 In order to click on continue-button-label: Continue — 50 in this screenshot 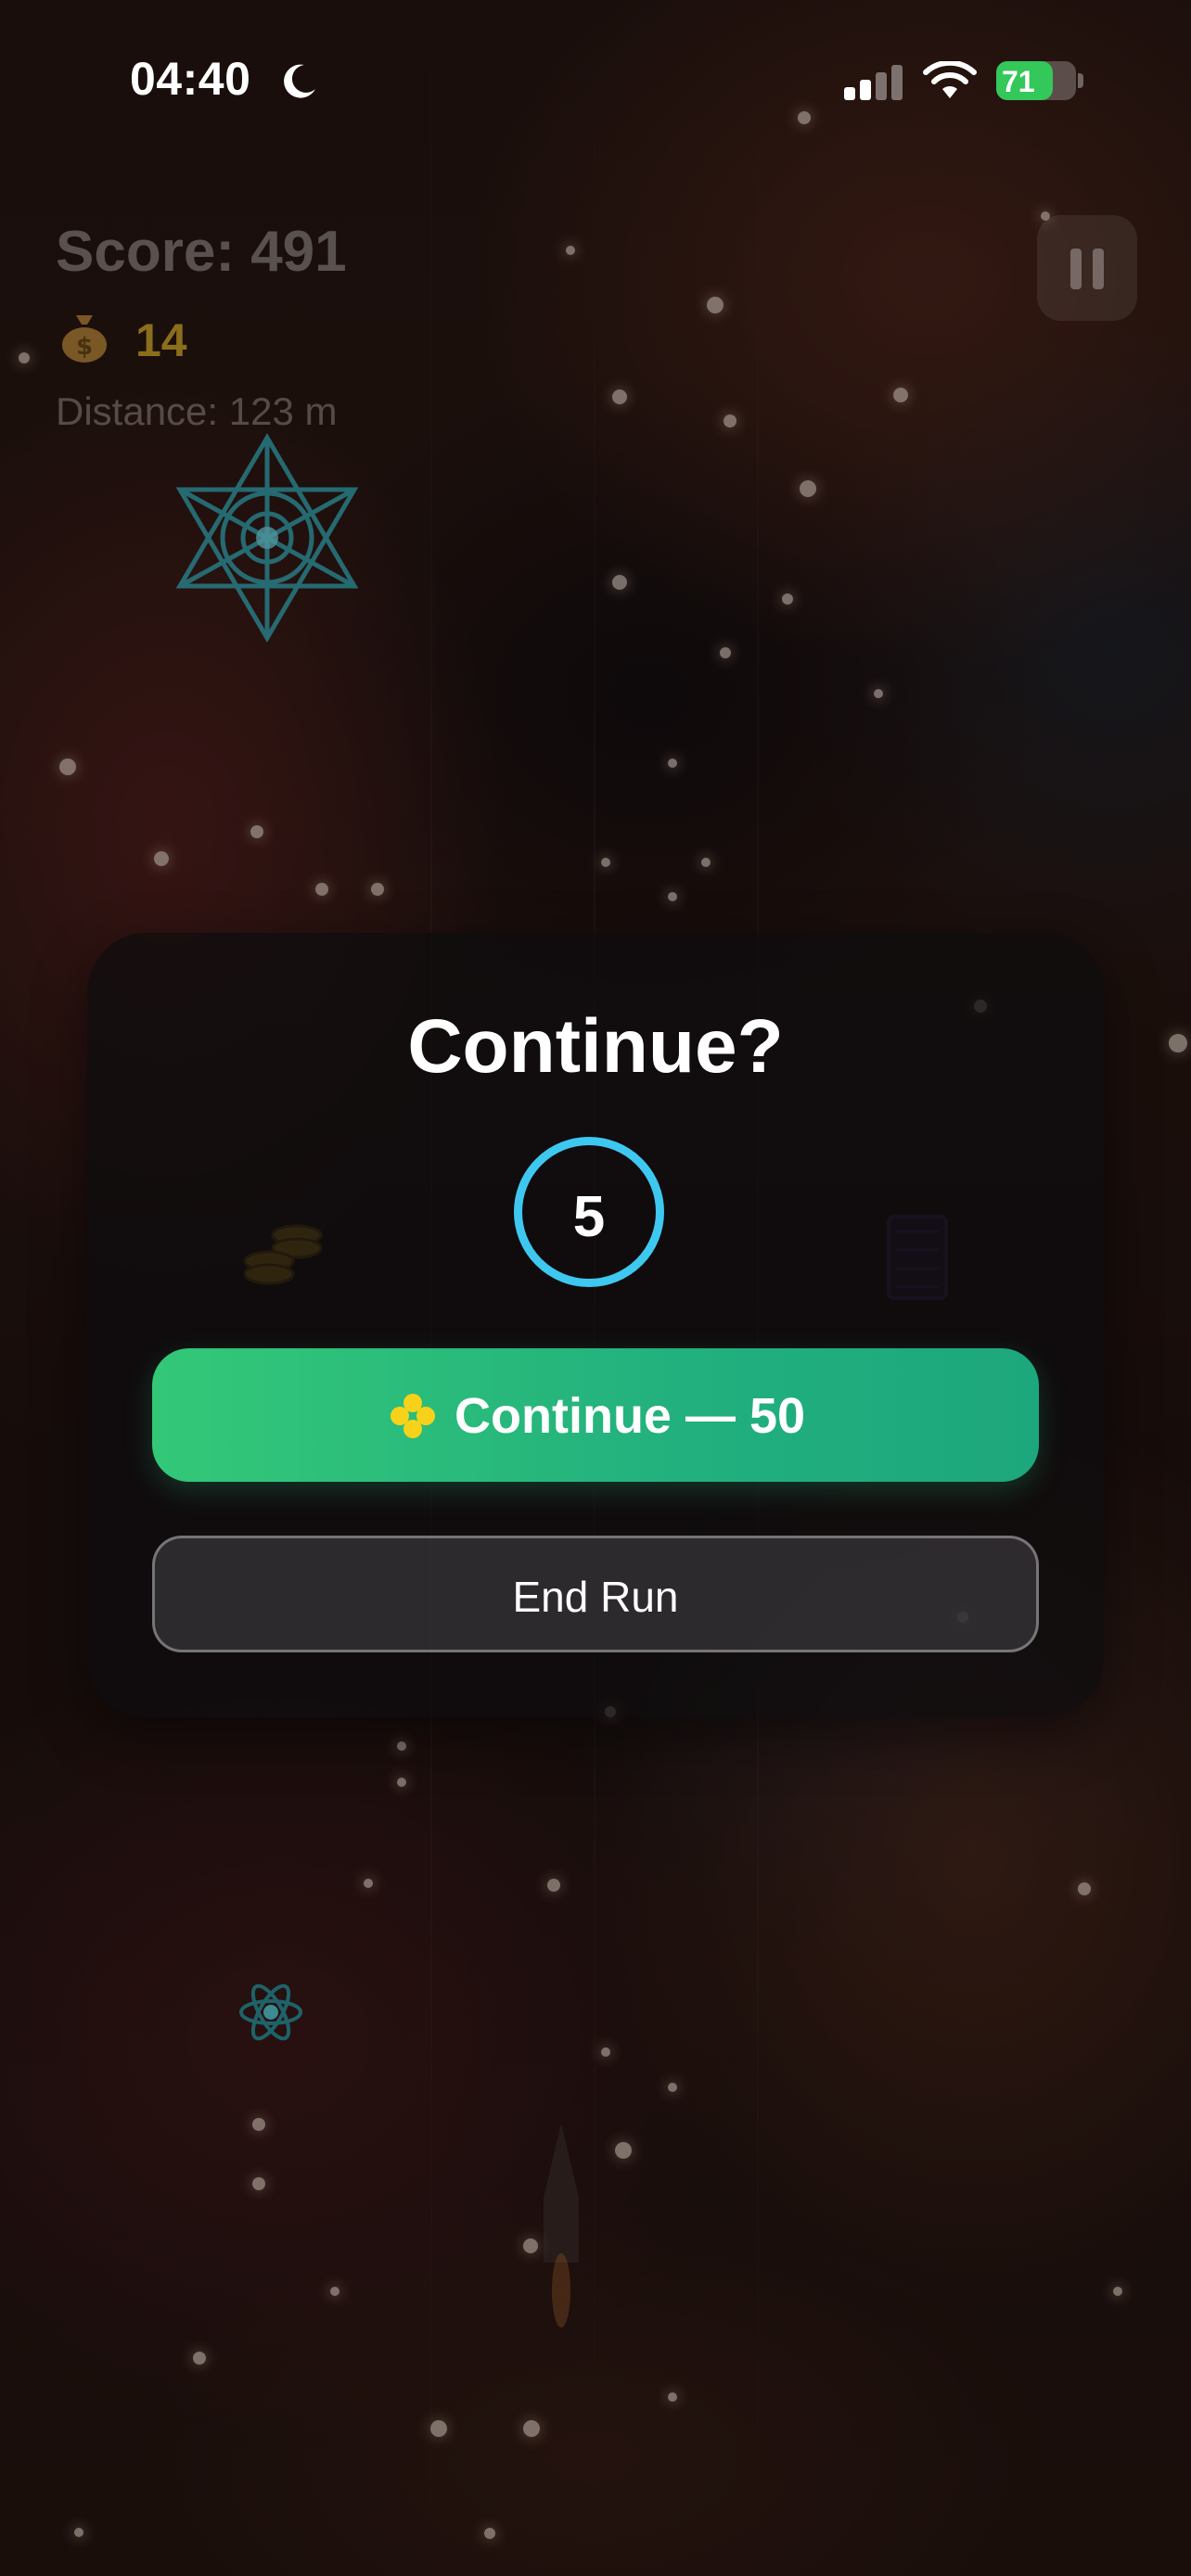, I will do `click(630, 1416)`.